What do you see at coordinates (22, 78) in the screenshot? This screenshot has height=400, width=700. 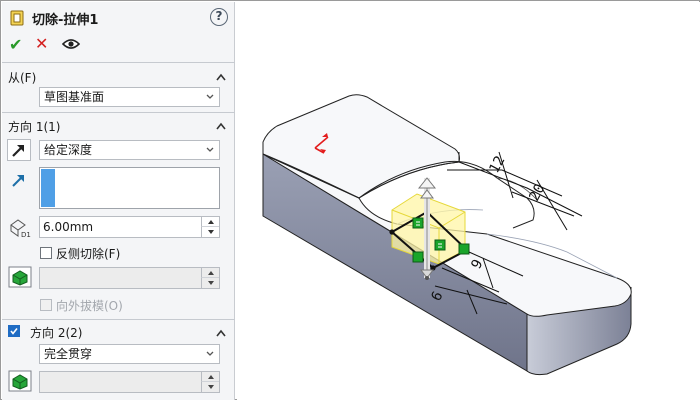 I see `from-section-title: 从(F)` at bounding box center [22, 78].